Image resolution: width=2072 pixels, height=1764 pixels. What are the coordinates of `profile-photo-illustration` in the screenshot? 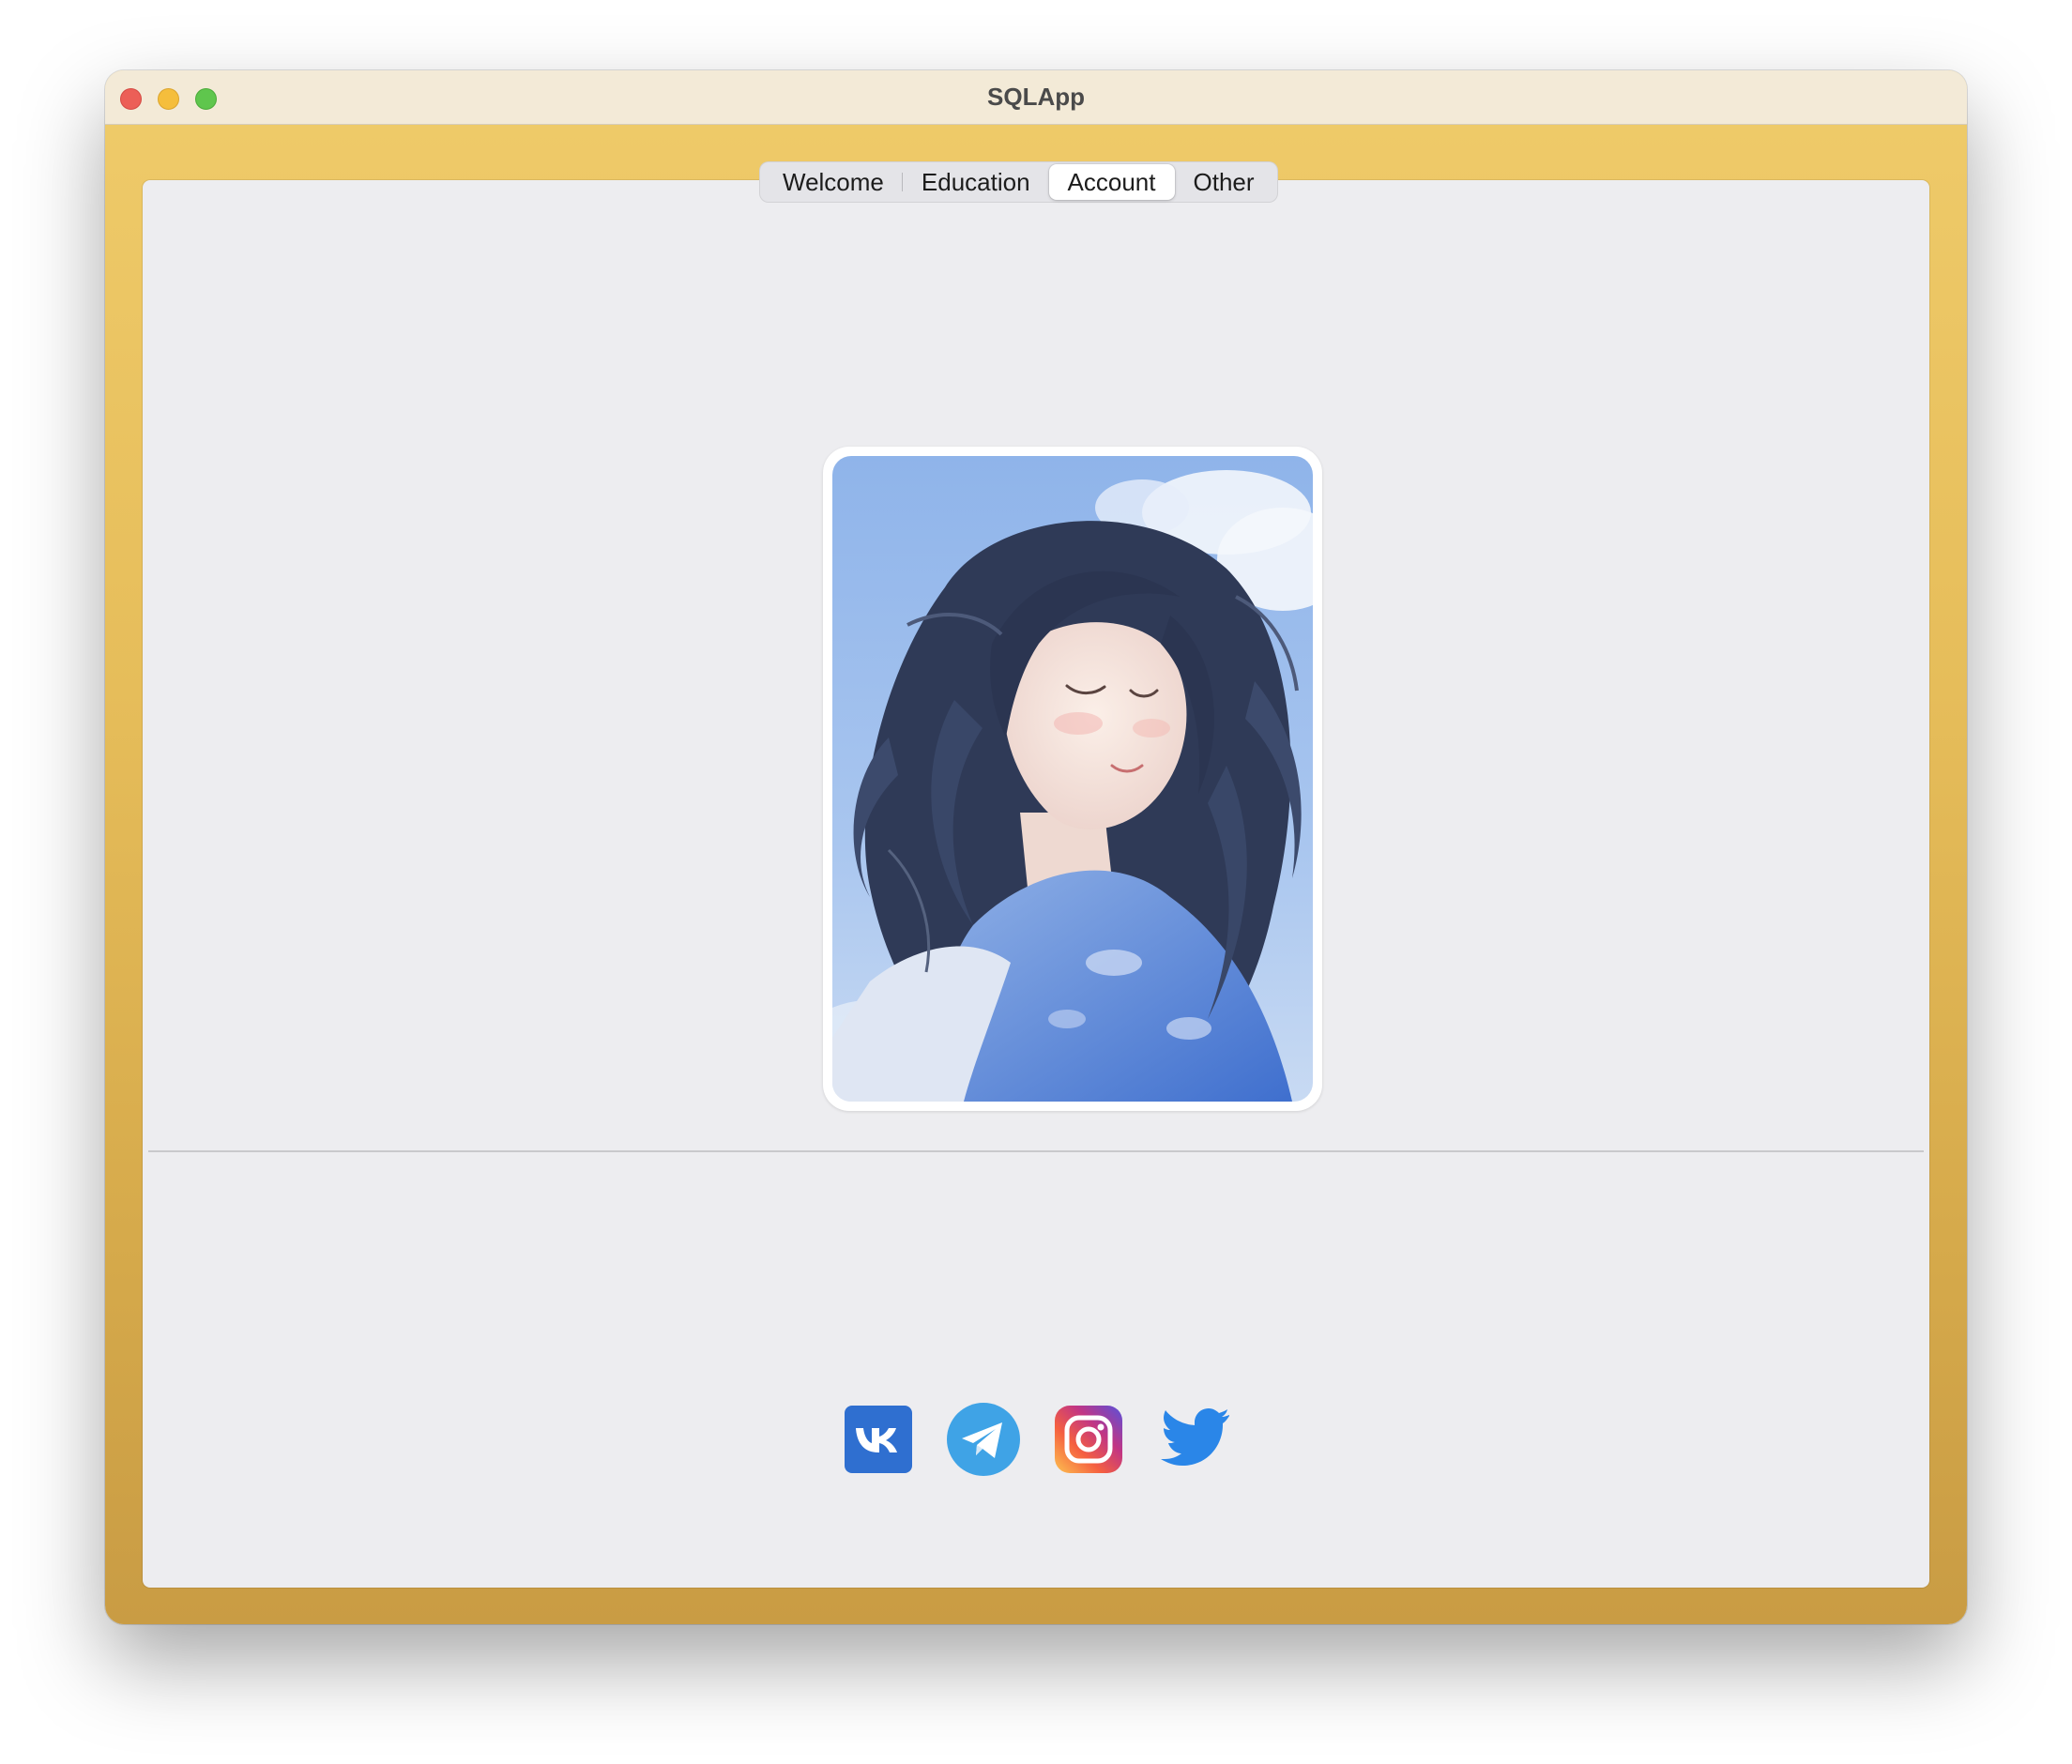 It's located at (1072, 779).